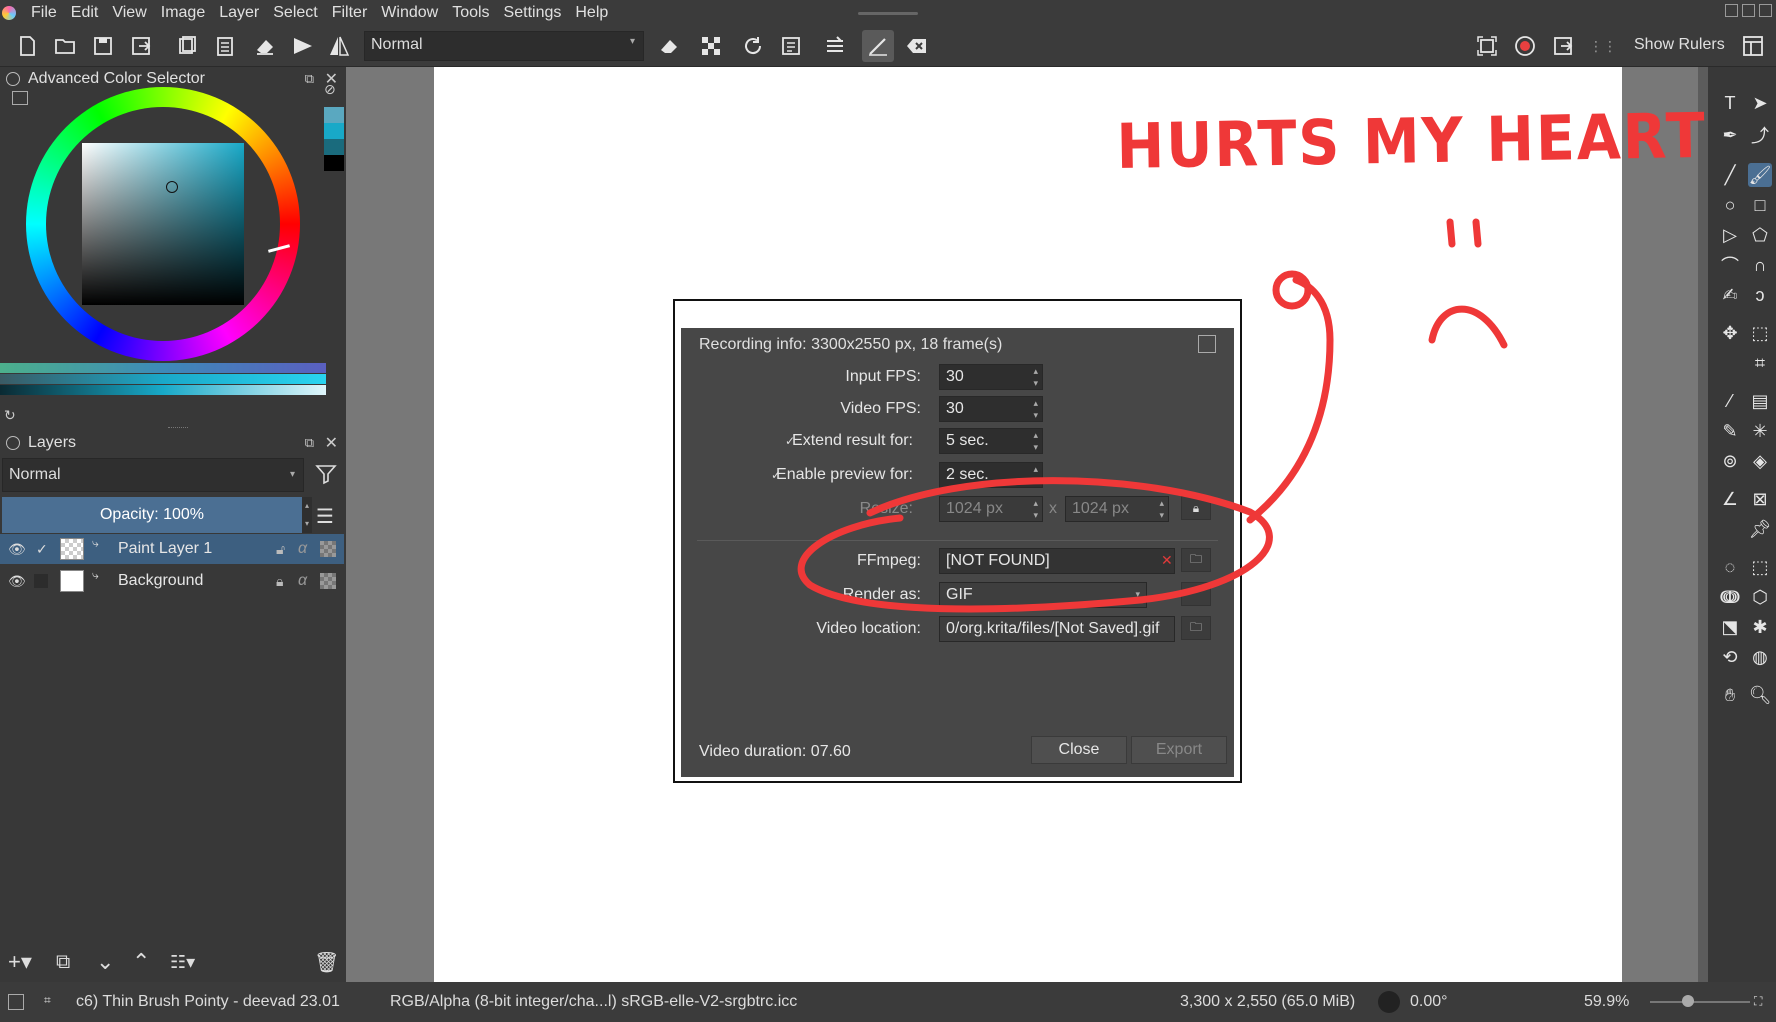 The image size is (1776, 1022). What do you see at coordinates (163, 368) in the screenshot?
I see `hue-slider` at bounding box center [163, 368].